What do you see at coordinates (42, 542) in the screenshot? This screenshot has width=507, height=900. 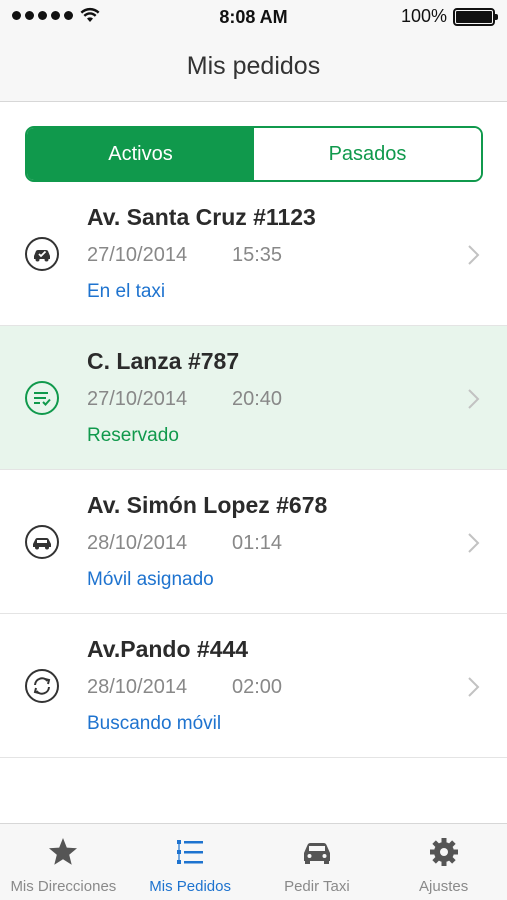 I see `taxi-icon` at bounding box center [42, 542].